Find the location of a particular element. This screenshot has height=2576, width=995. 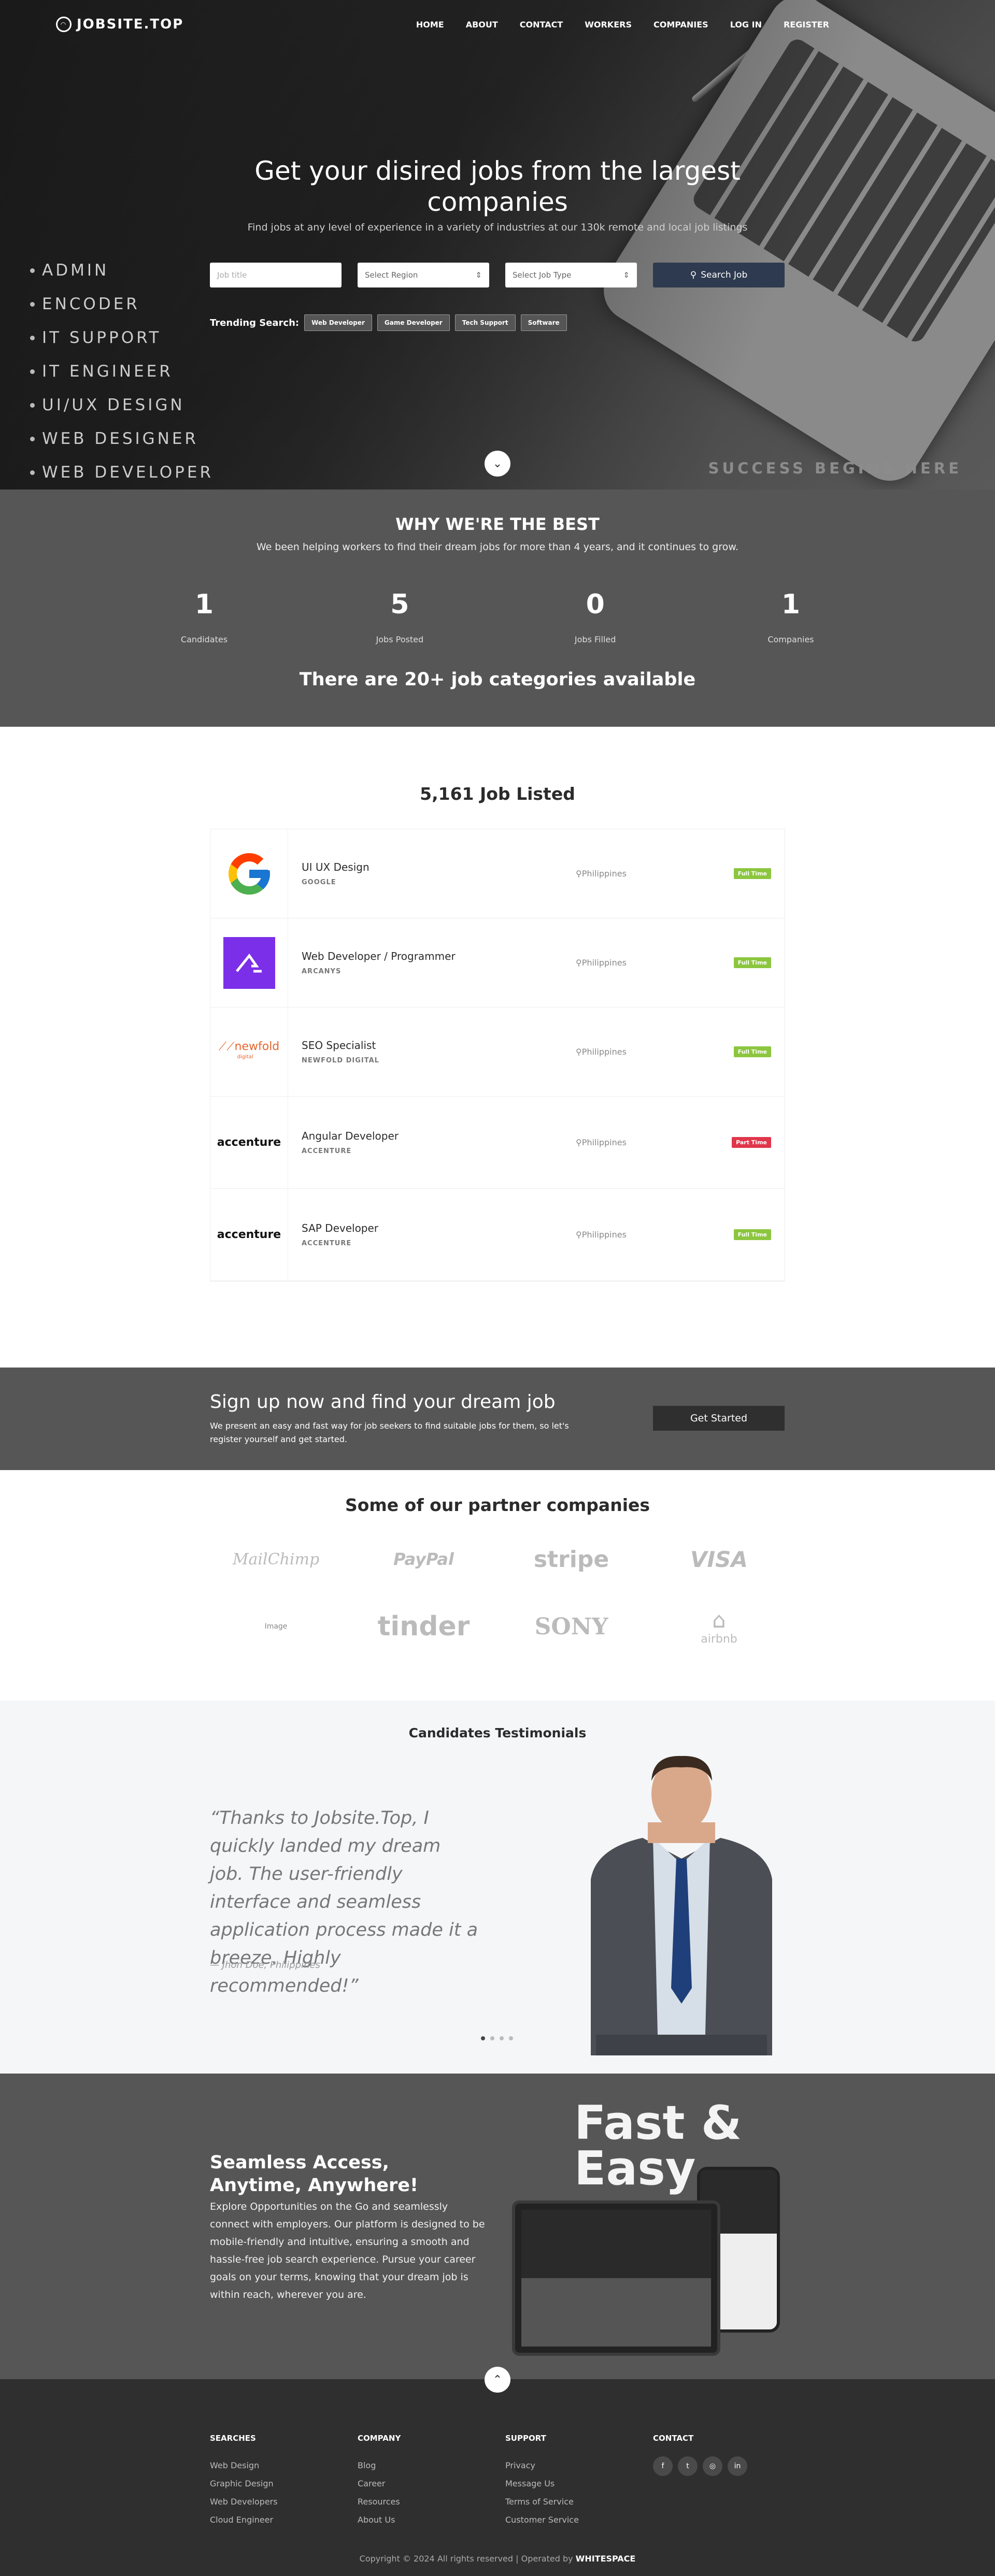

trending-chip: Web Developer is located at coordinates (338, 322).